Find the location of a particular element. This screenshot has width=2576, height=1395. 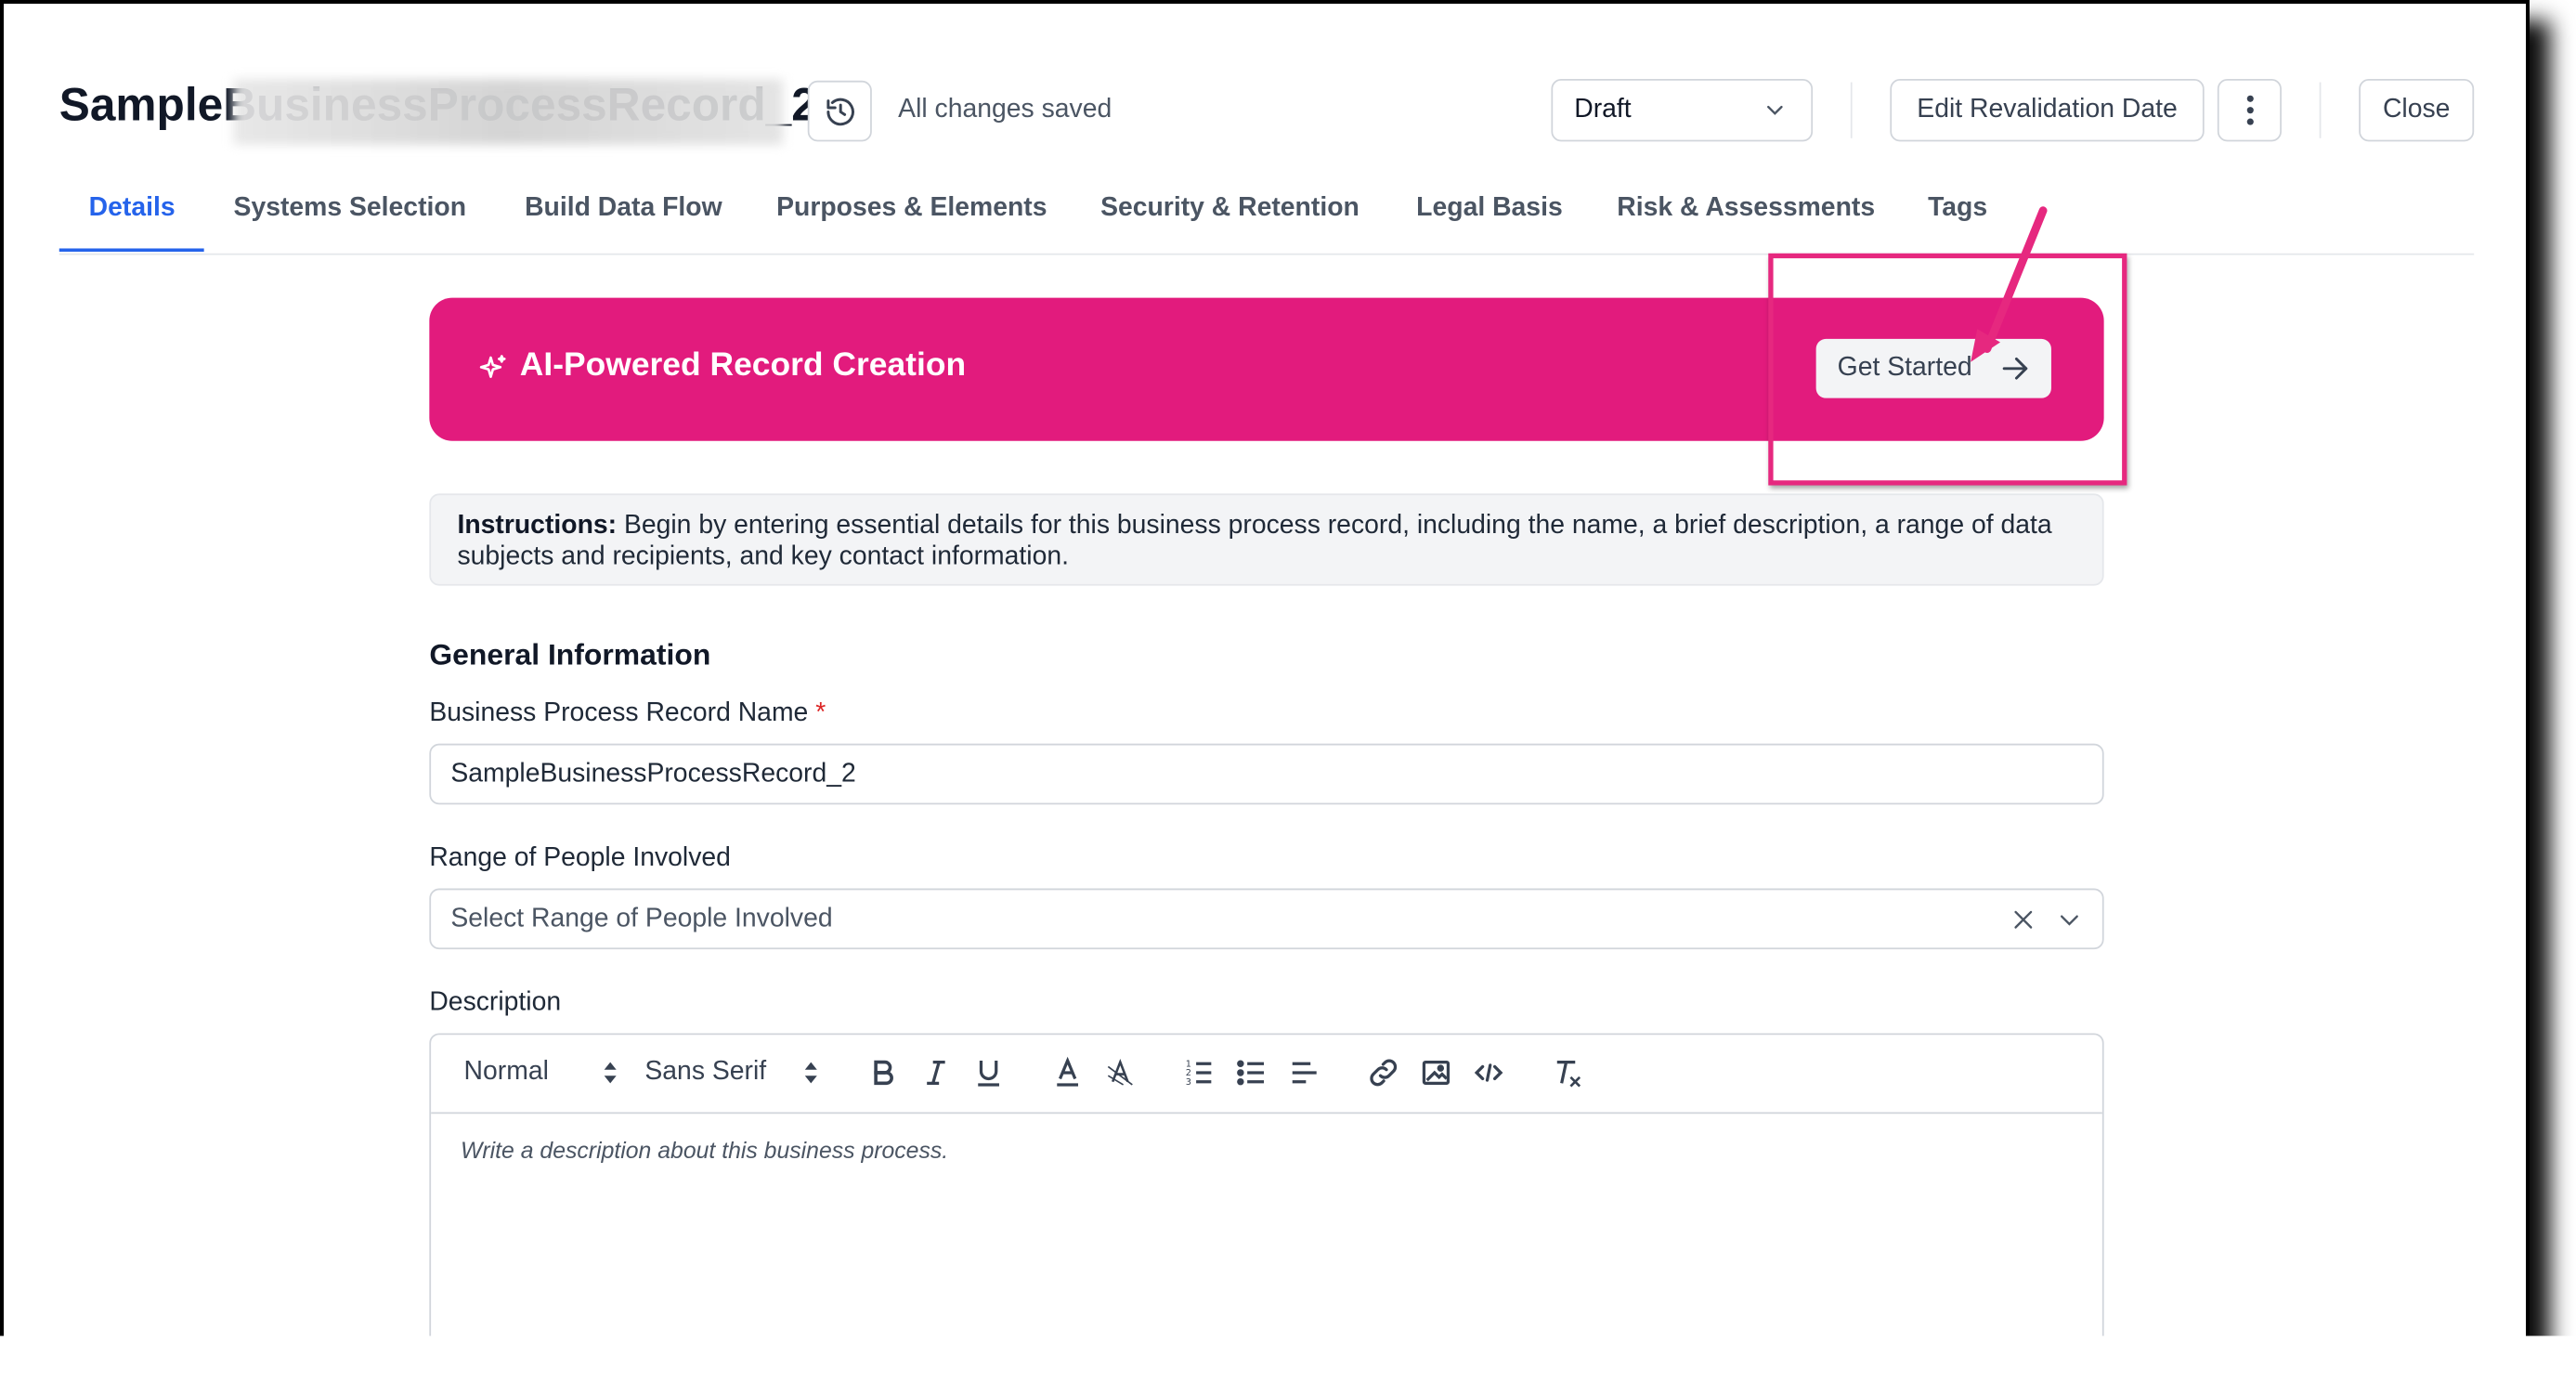

status-value: Draft is located at coordinates (1603, 109).